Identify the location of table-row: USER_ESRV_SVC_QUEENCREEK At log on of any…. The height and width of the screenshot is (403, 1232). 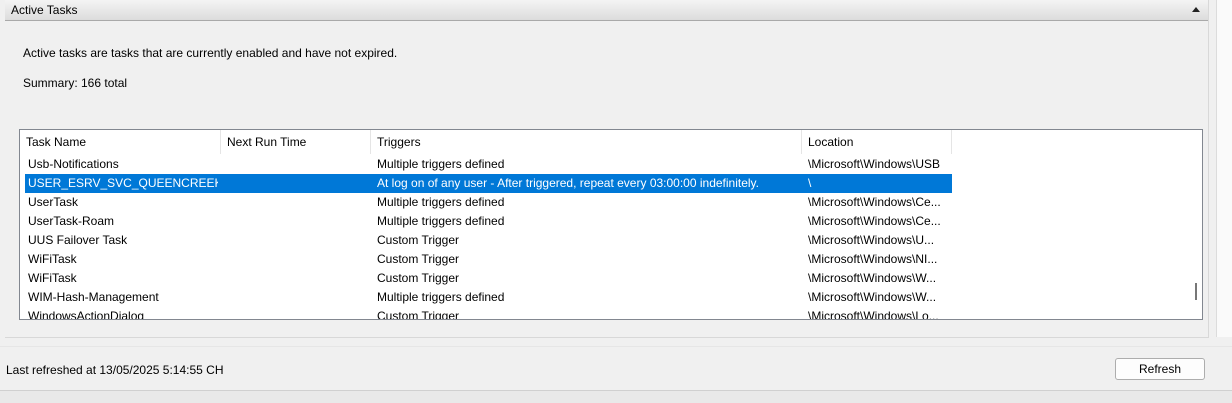
(605, 183).